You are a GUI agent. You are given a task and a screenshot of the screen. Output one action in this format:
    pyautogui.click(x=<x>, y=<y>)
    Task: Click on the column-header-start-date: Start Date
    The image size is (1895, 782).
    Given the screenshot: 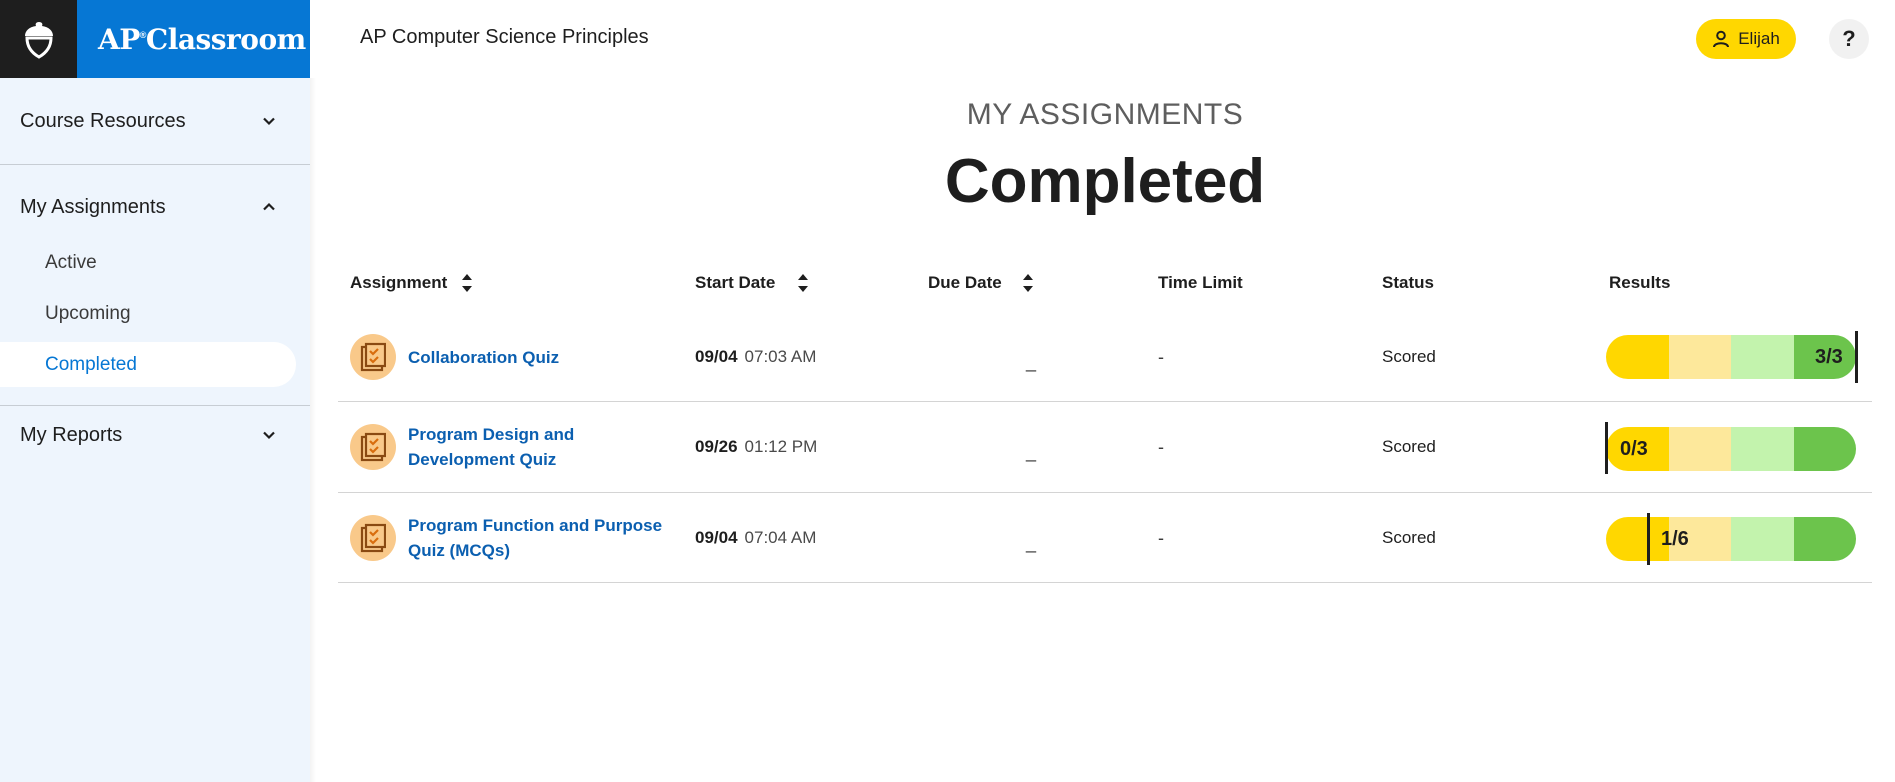 What is the action you would take?
    pyautogui.click(x=752, y=283)
    